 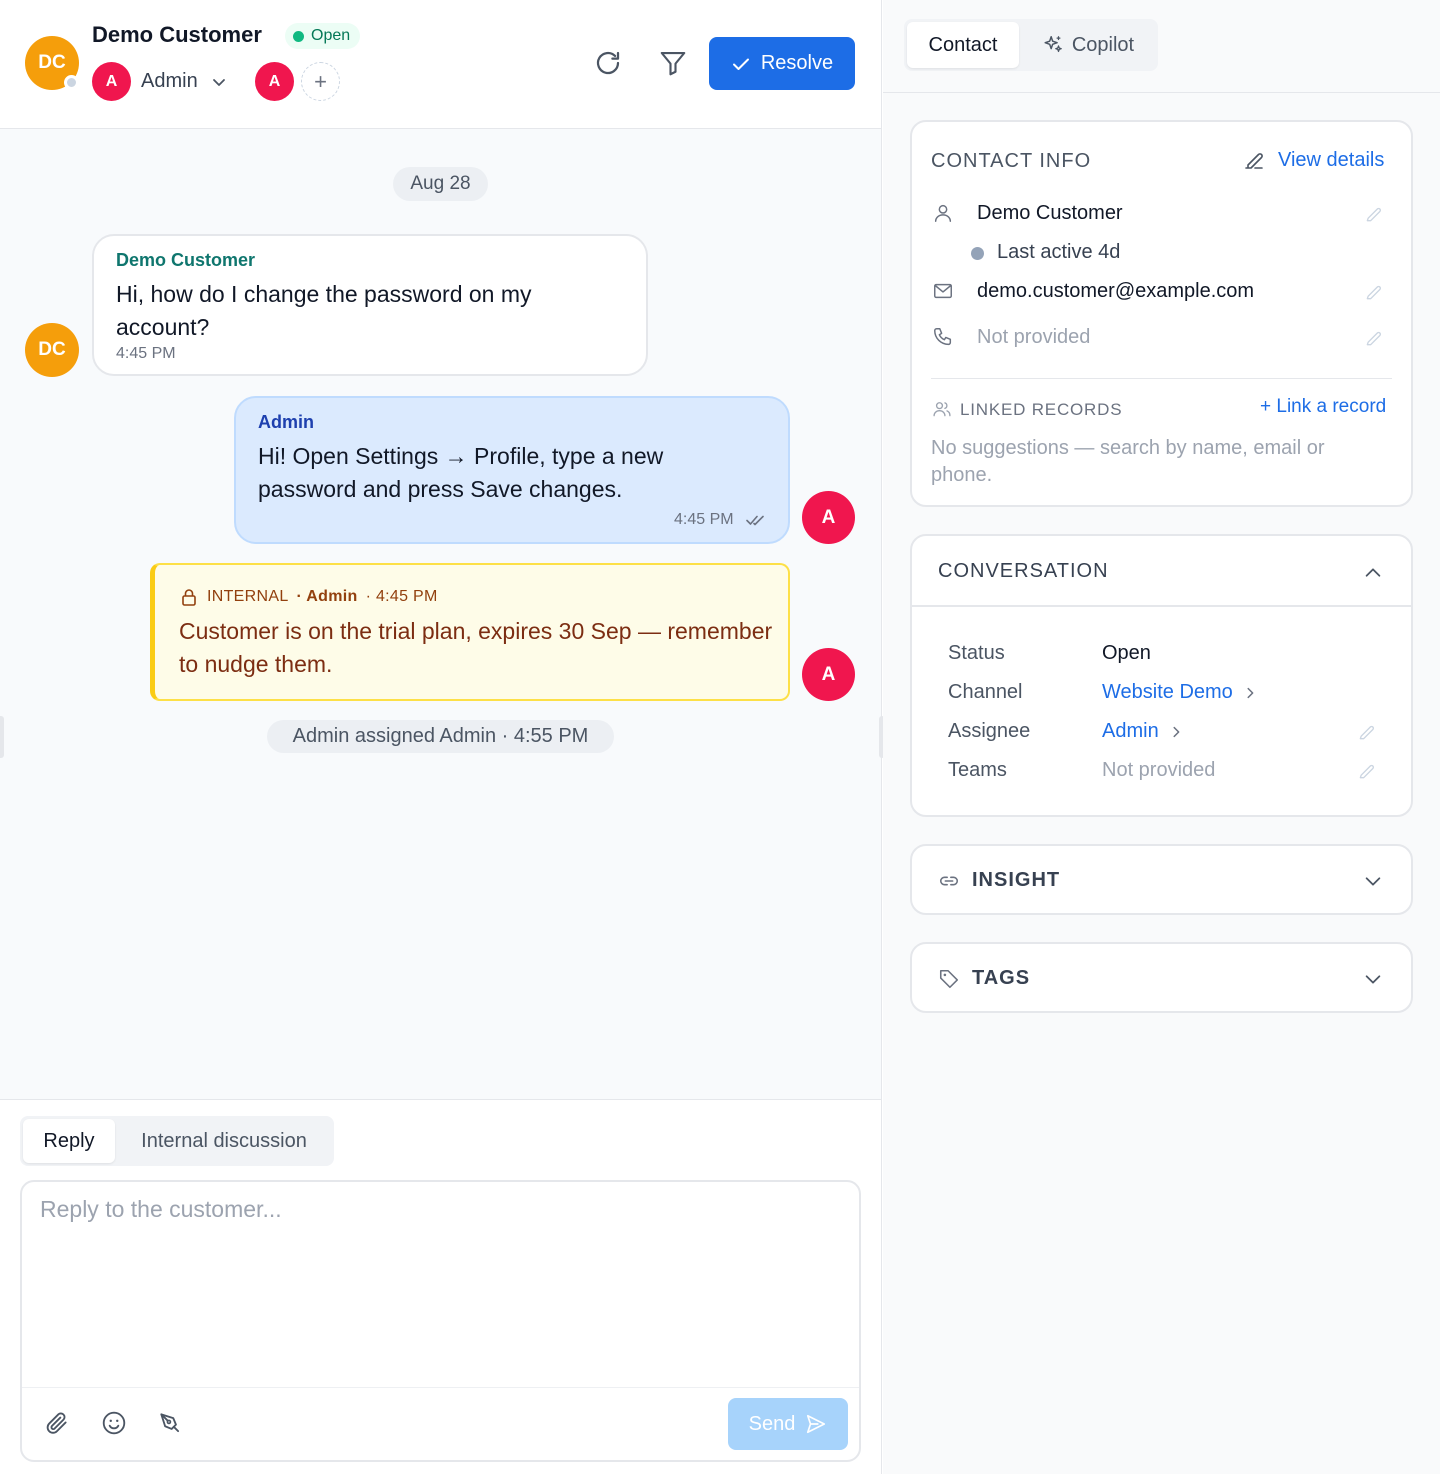 I want to click on status-badge: Open, so click(x=323, y=36).